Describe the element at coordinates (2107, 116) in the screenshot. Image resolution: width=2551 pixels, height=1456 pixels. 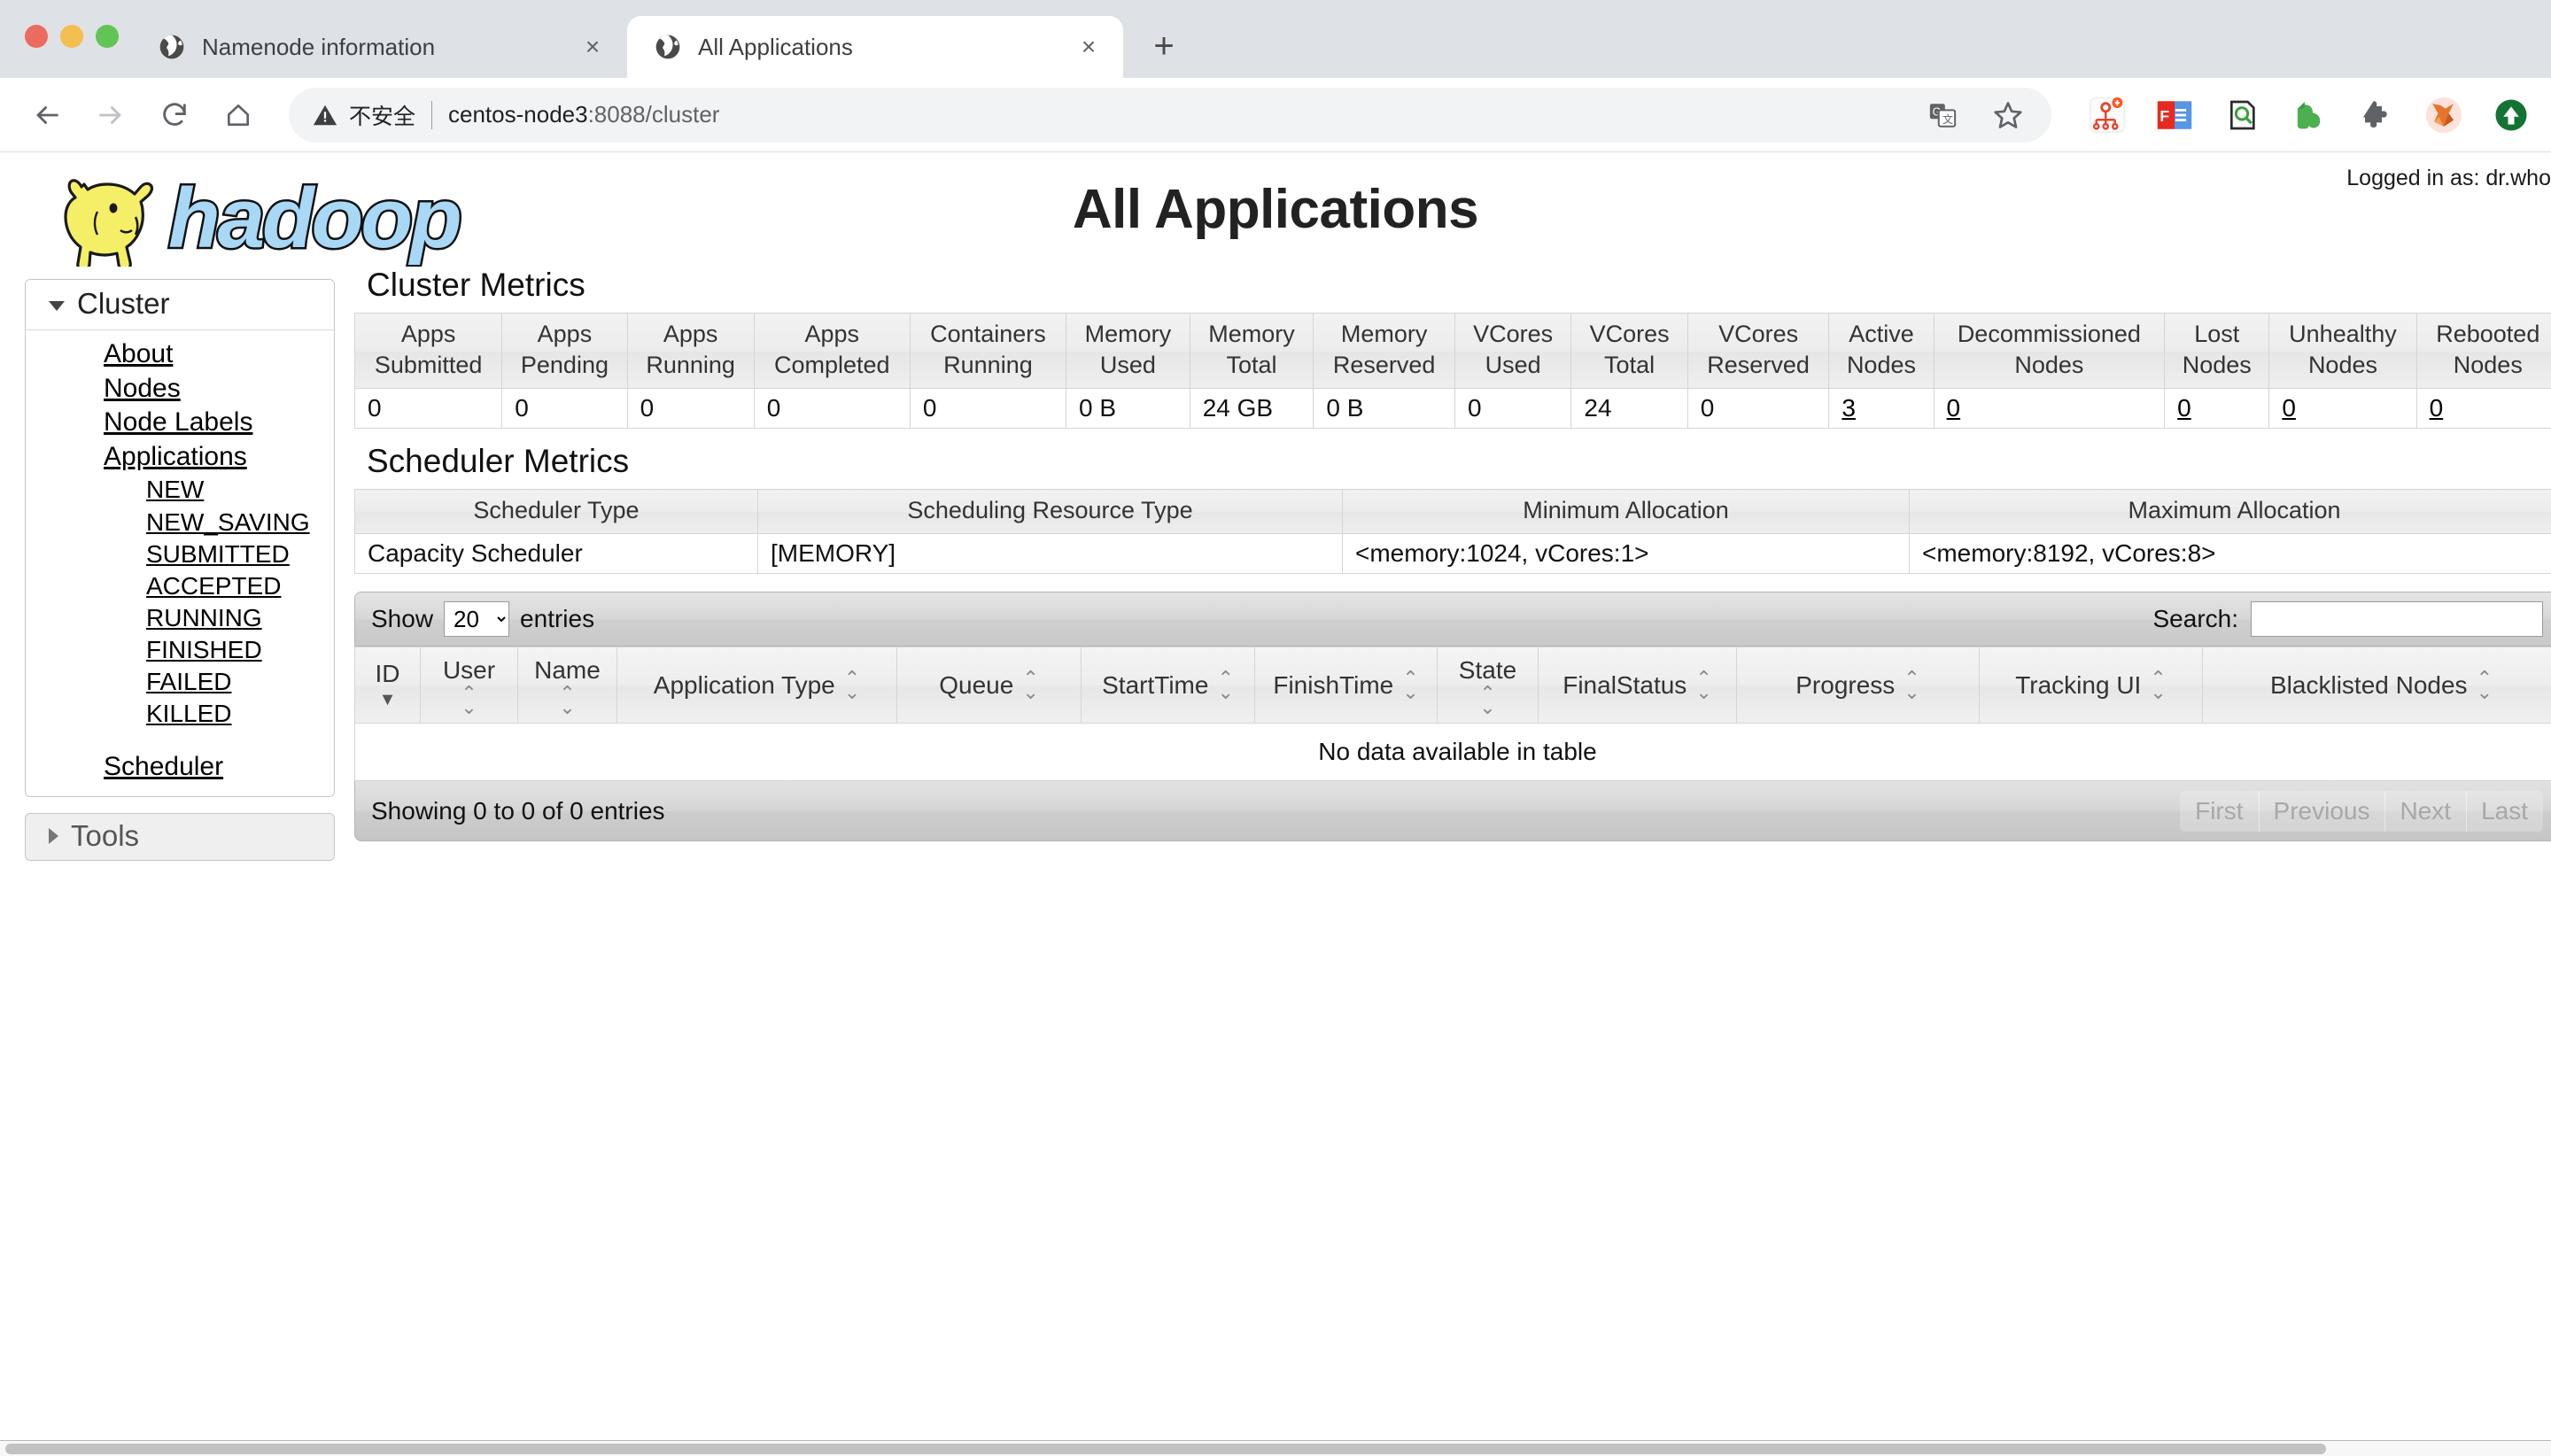
I see `sitemap-extension-icon` at that location.